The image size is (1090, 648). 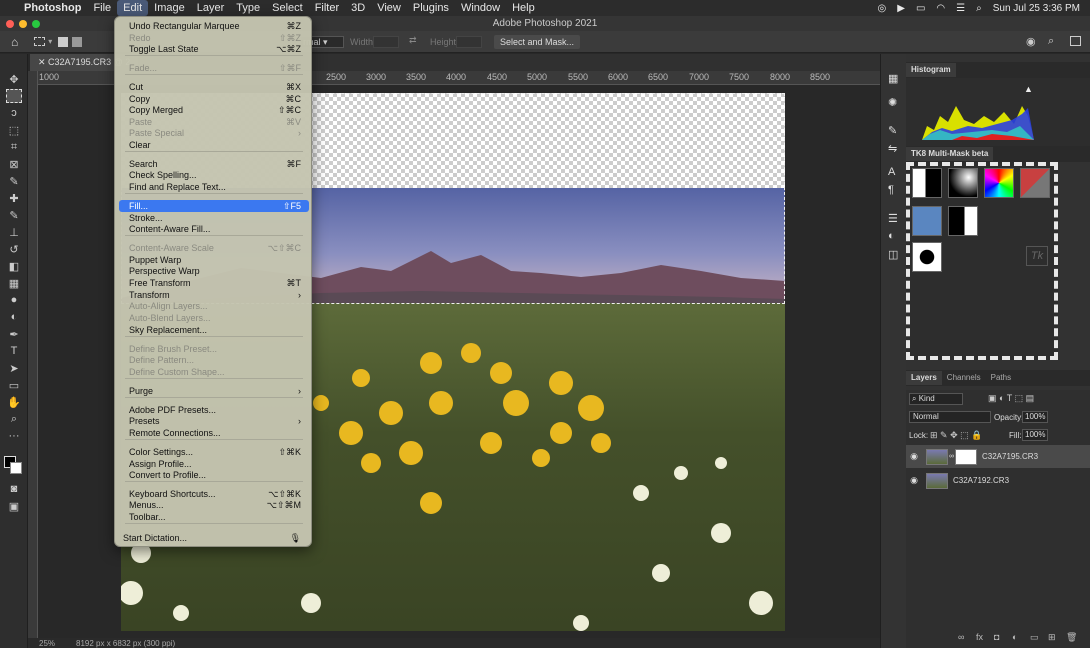 What do you see at coordinates (214, 391) in the screenshot?
I see `edit-menu-item: Purge ›` at bounding box center [214, 391].